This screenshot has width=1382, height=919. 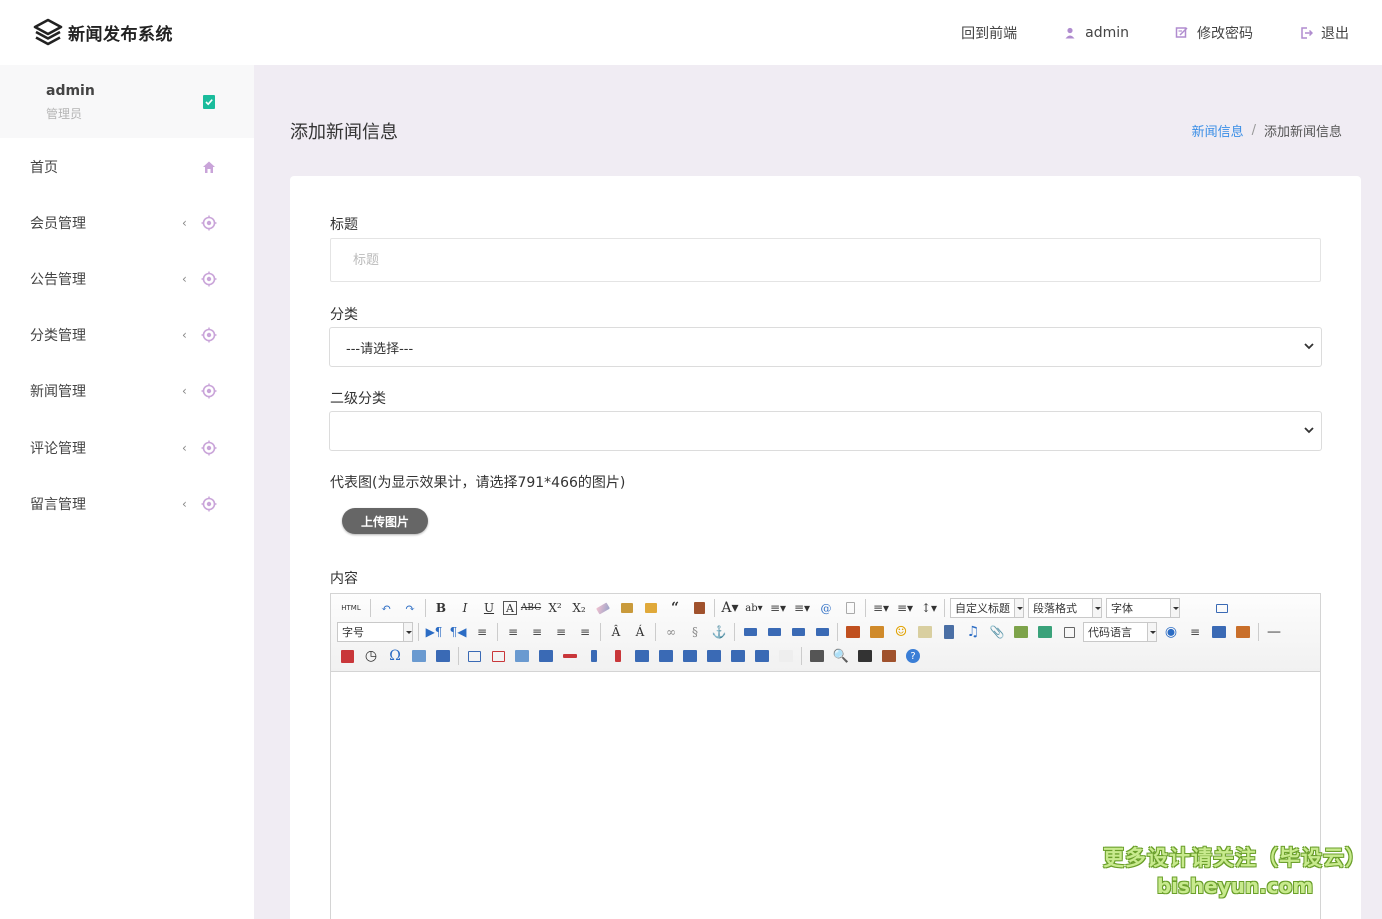 I want to click on image-right-float-icon, so click(x=798, y=632).